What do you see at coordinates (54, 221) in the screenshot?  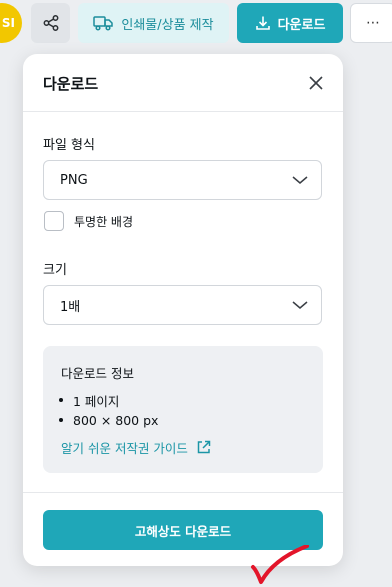 I see `transparent-background-checkbox` at bounding box center [54, 221].